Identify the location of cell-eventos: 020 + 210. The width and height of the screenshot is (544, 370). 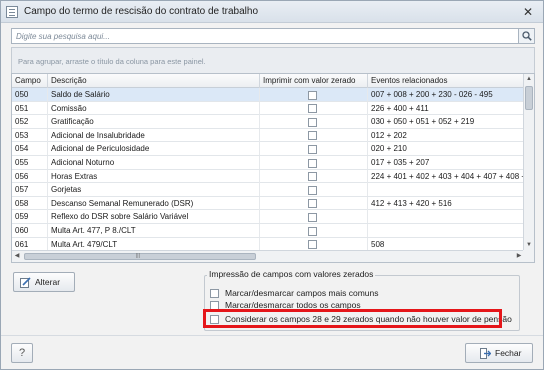
(446, 149).